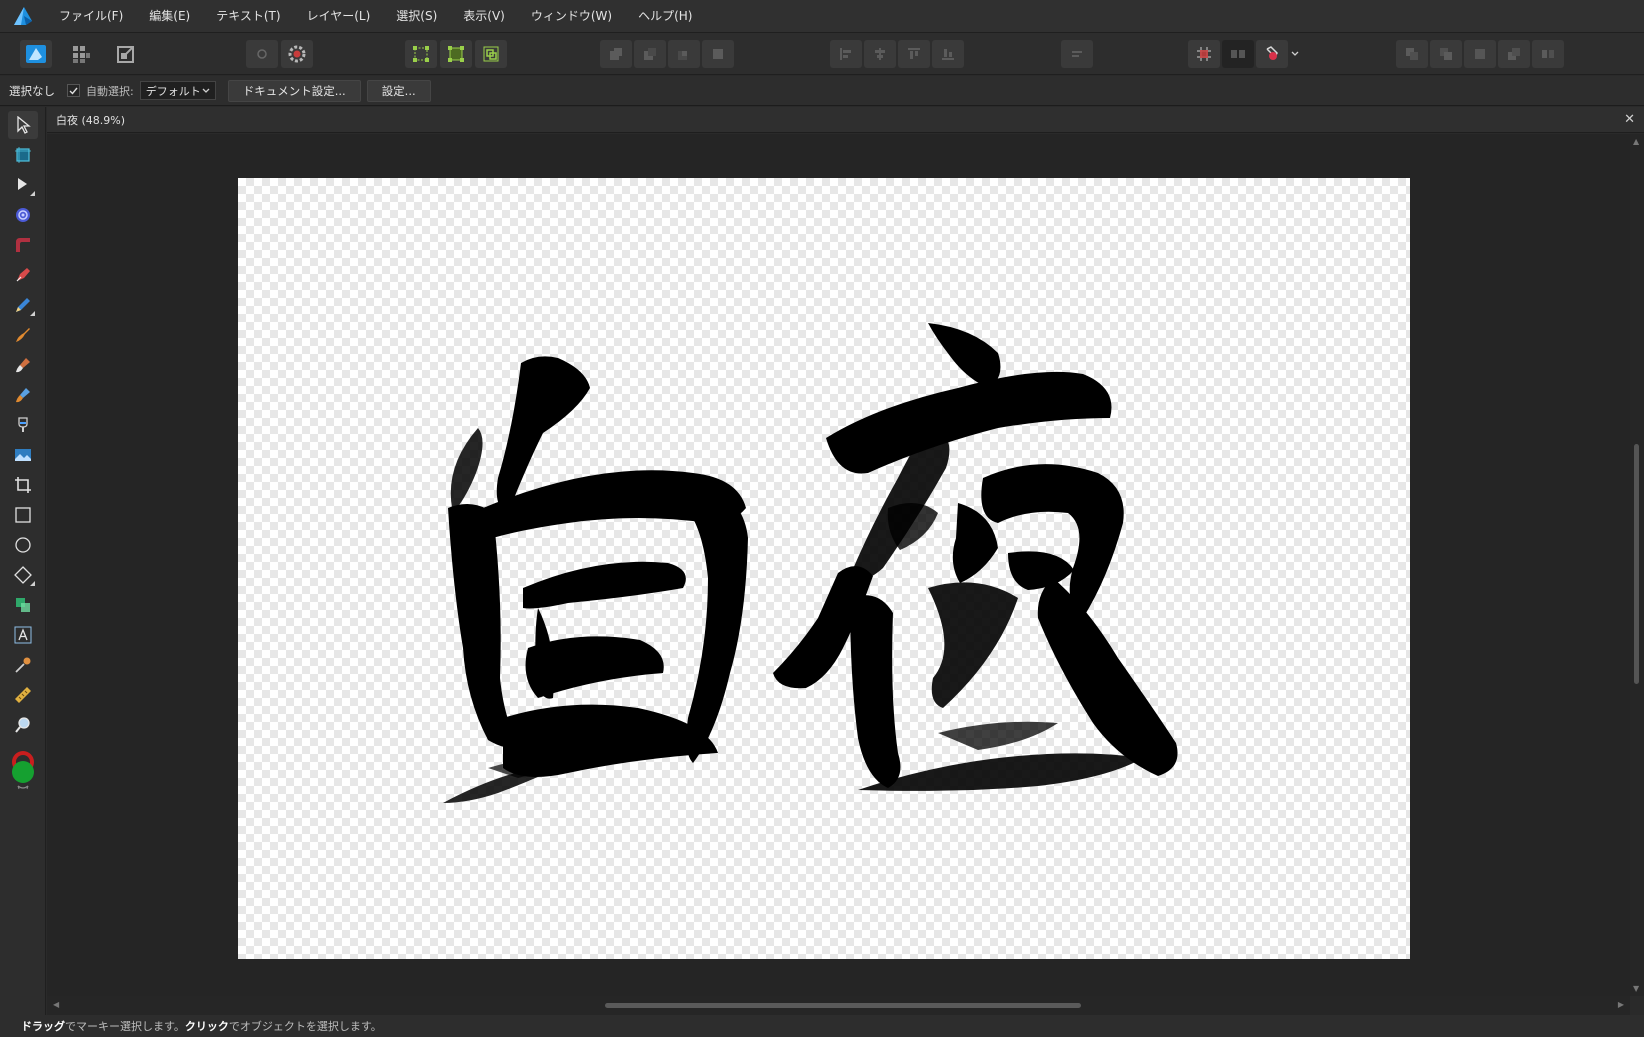 Image resolution: width=1644 pixels, height=1037 pixels. I want to click on place-image-tool, so click(23, 455).